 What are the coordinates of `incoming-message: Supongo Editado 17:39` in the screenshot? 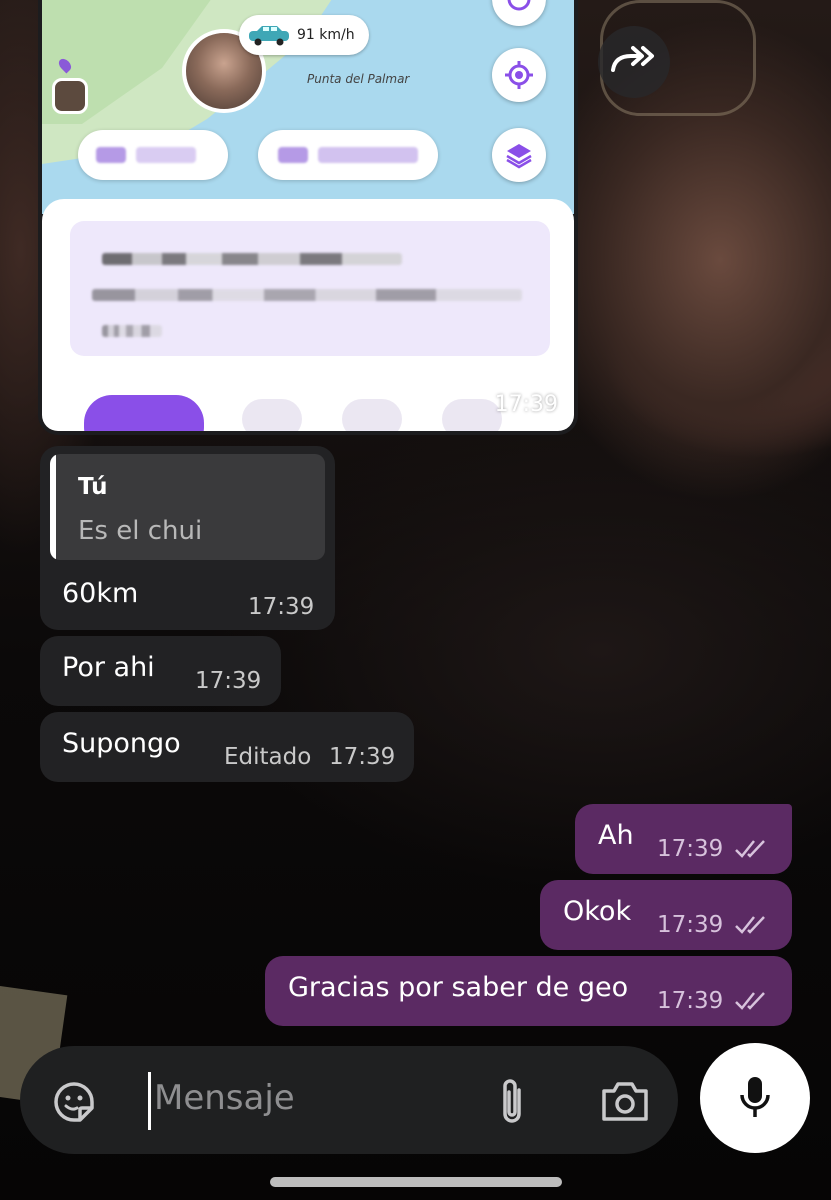 It's located at (227, 747).